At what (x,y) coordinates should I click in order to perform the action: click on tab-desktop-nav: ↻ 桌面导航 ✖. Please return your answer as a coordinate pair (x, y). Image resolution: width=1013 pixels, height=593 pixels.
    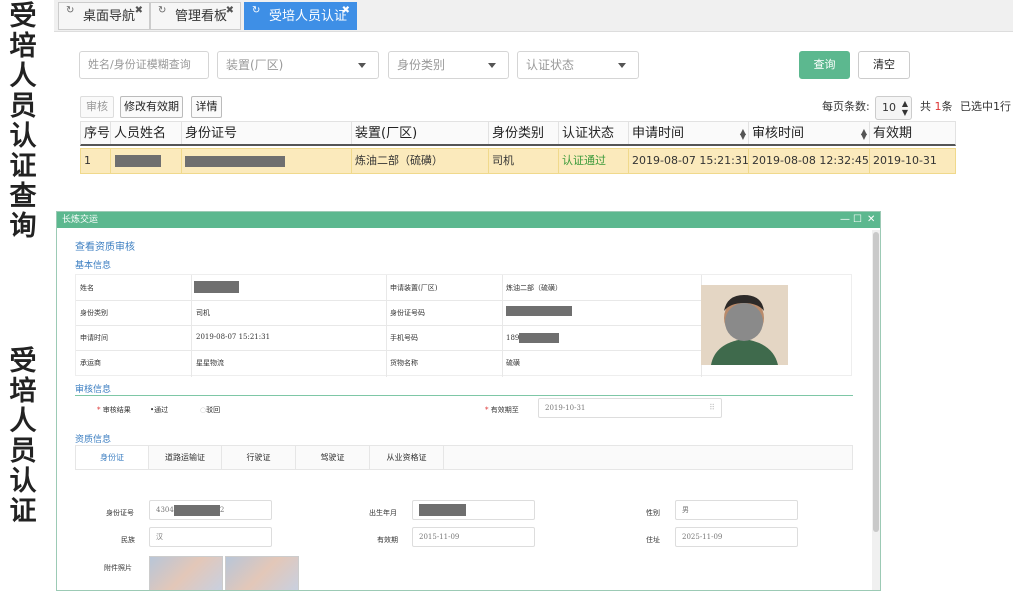
    Looking at the image, I should click on (104, 16).